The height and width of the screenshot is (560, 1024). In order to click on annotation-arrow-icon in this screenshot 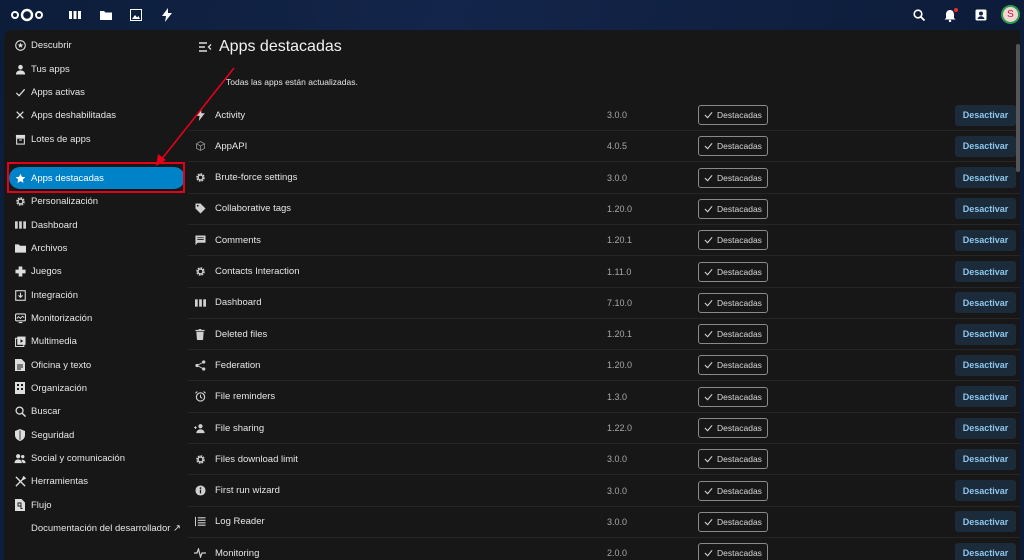, I will do `click(195, 116)`.